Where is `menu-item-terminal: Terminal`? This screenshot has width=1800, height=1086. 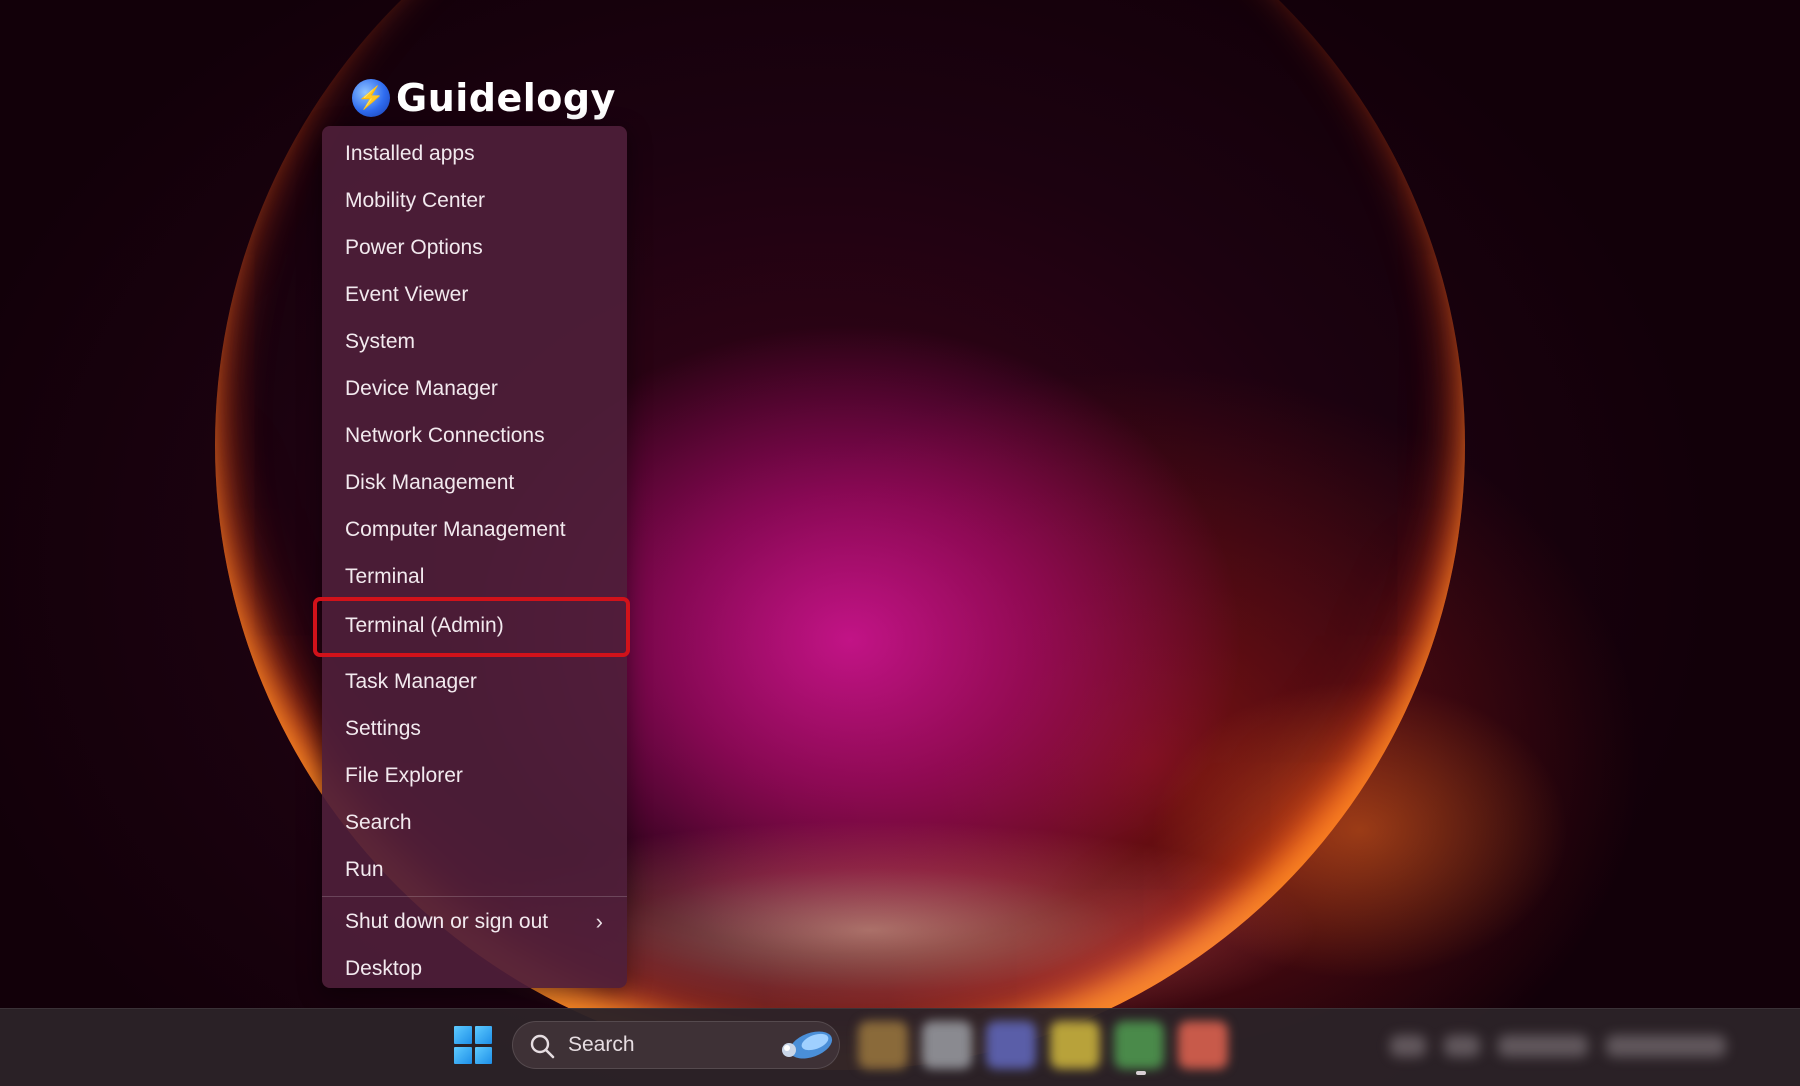 menu-item-terminal: Terminal is located at coordinates (474, 576).